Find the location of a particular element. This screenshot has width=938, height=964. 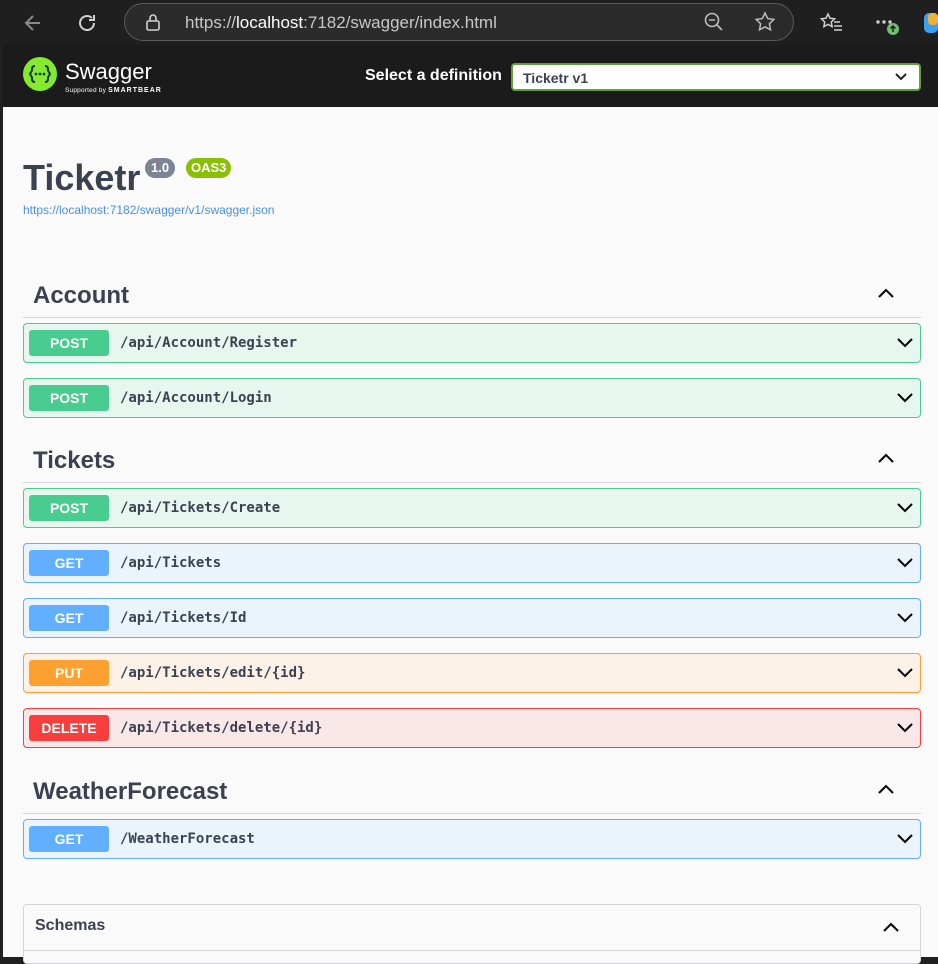

operation-post-login: POST /api/Account/Login is located at coordinates (472, 398).